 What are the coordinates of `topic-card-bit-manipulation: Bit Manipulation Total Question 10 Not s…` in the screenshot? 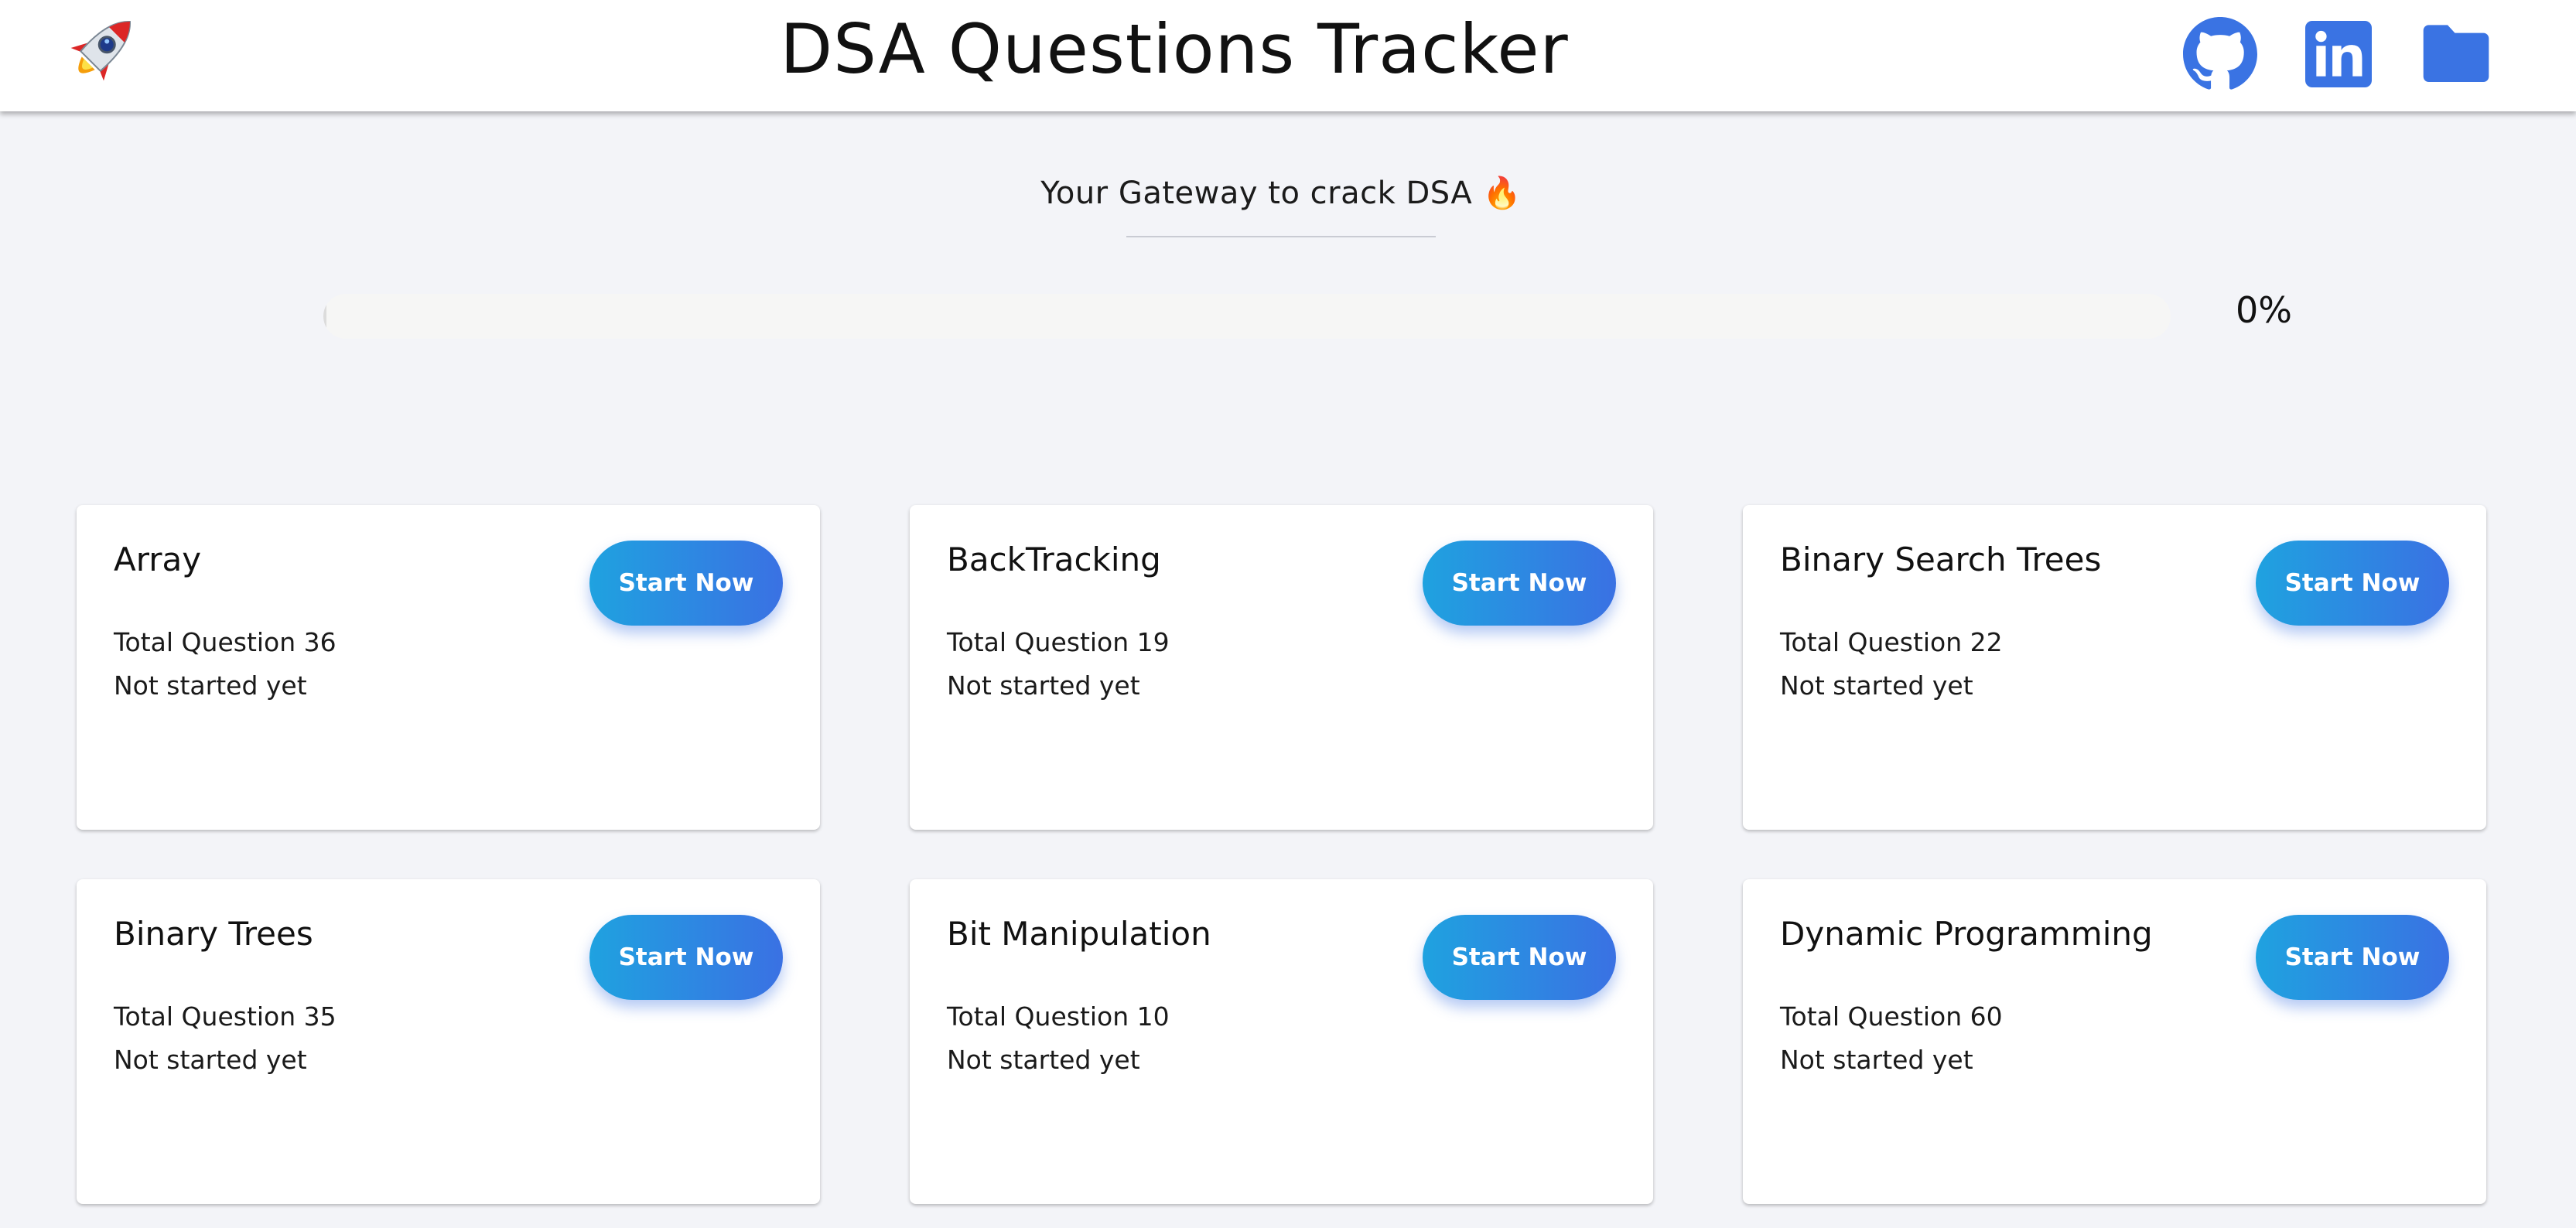 It's located at (1281, 1041).